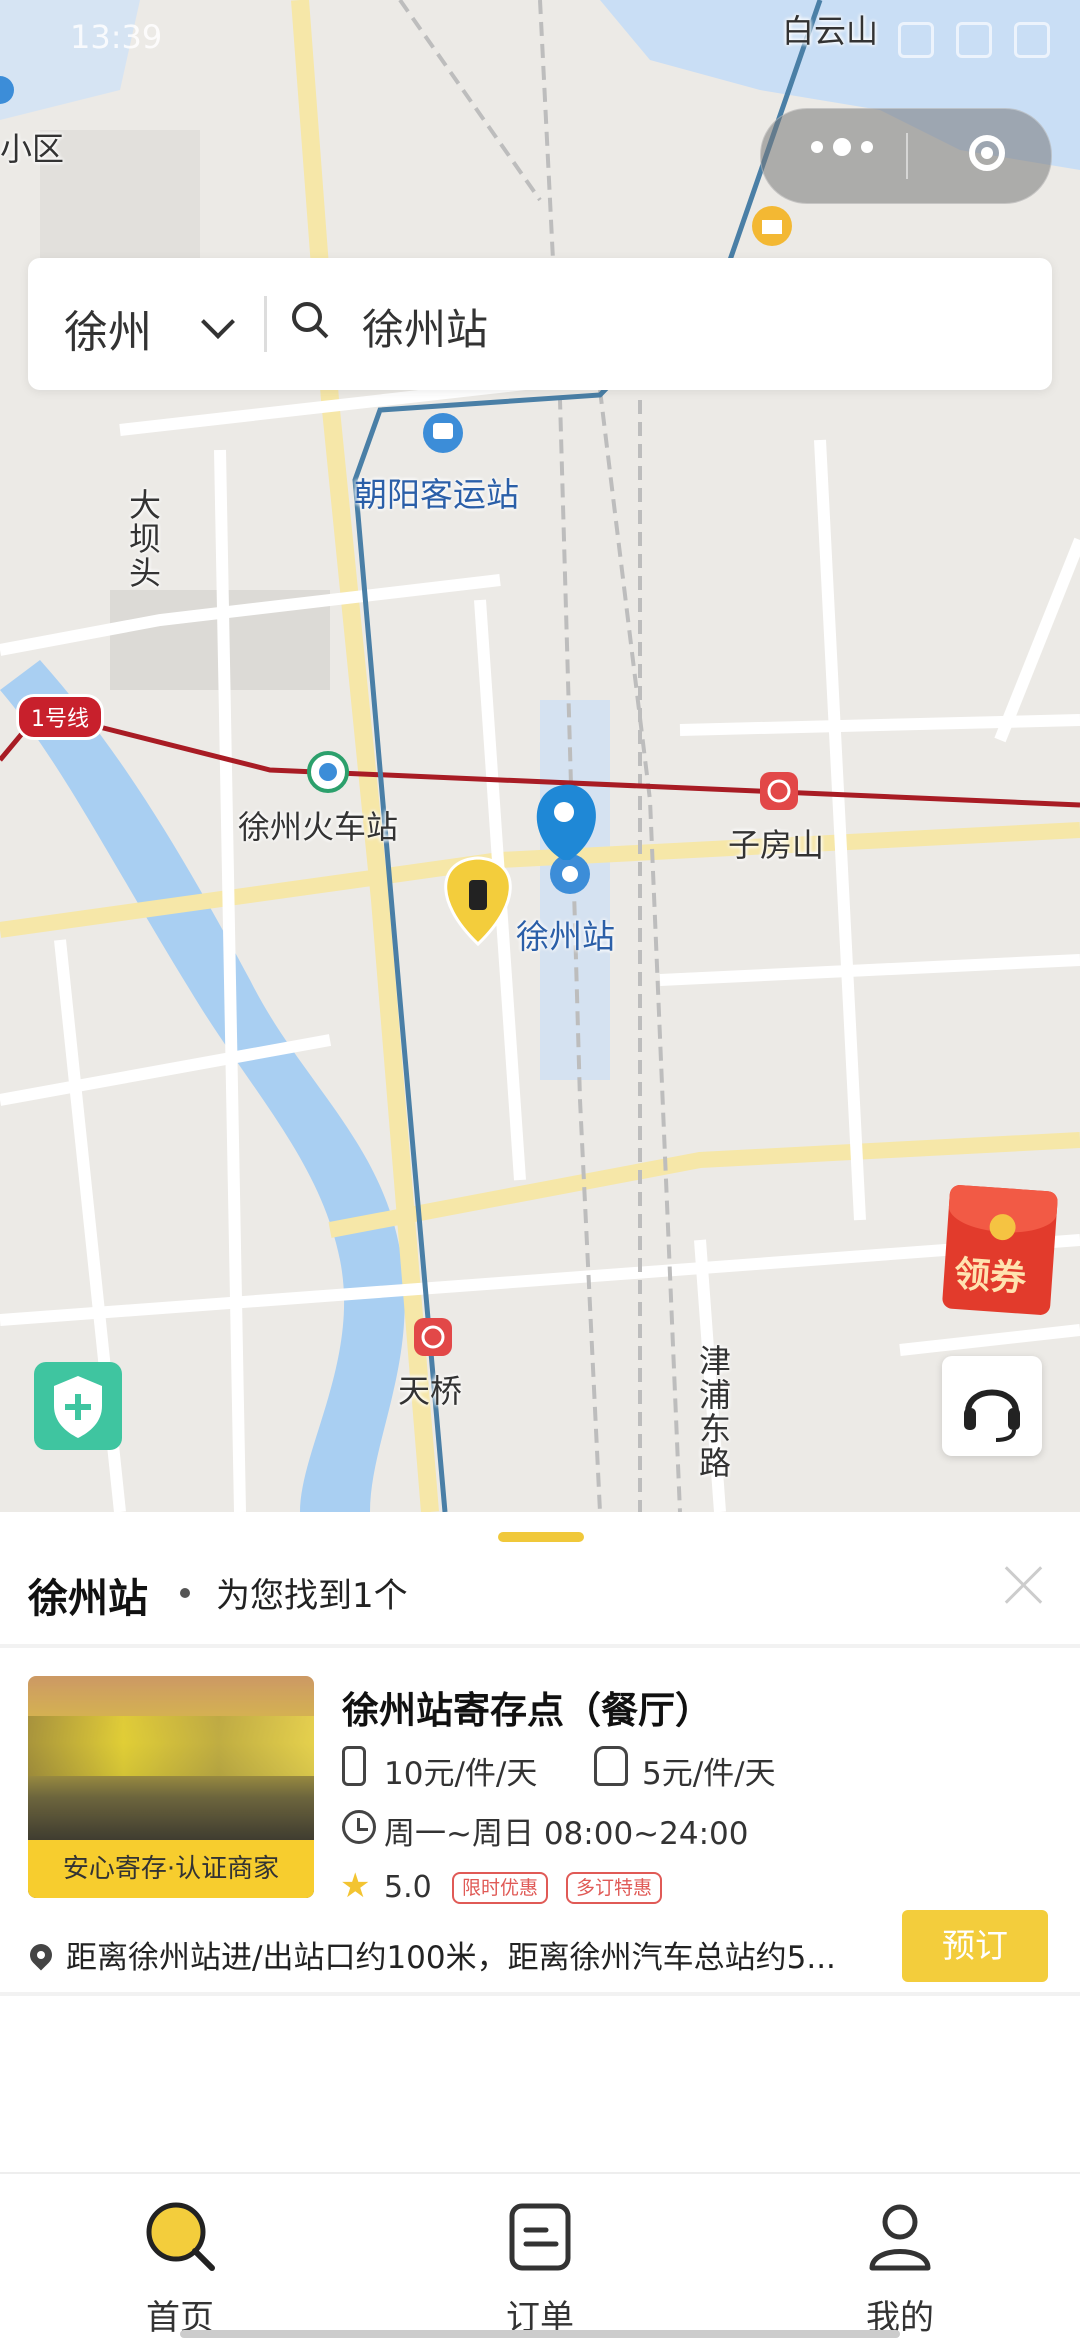 The width and height of the screenshot is (1080, 2342). I want to click on price-bag: 5元/件/天, so click(709, 1774).